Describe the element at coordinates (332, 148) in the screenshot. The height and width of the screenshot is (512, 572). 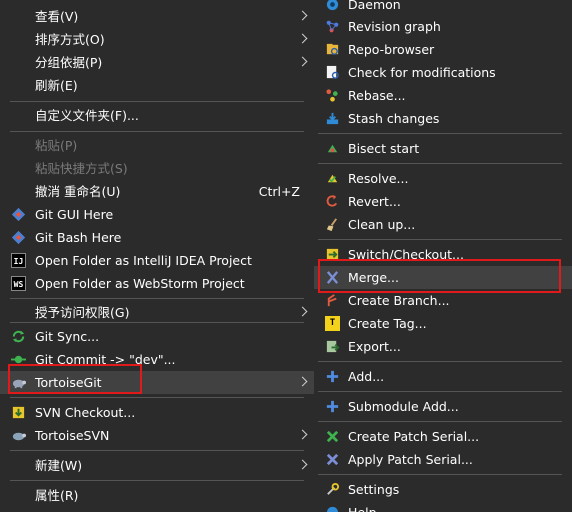
I see `bisect-icon` at that location.